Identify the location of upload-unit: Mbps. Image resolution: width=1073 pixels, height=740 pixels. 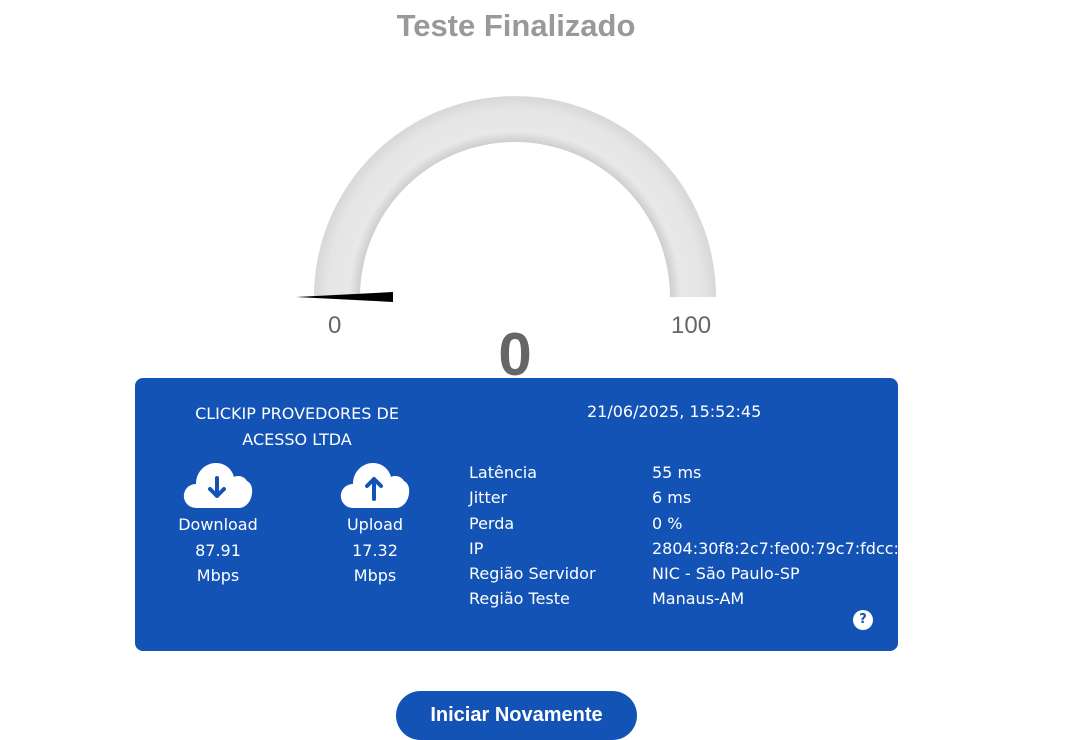
(375, 575).